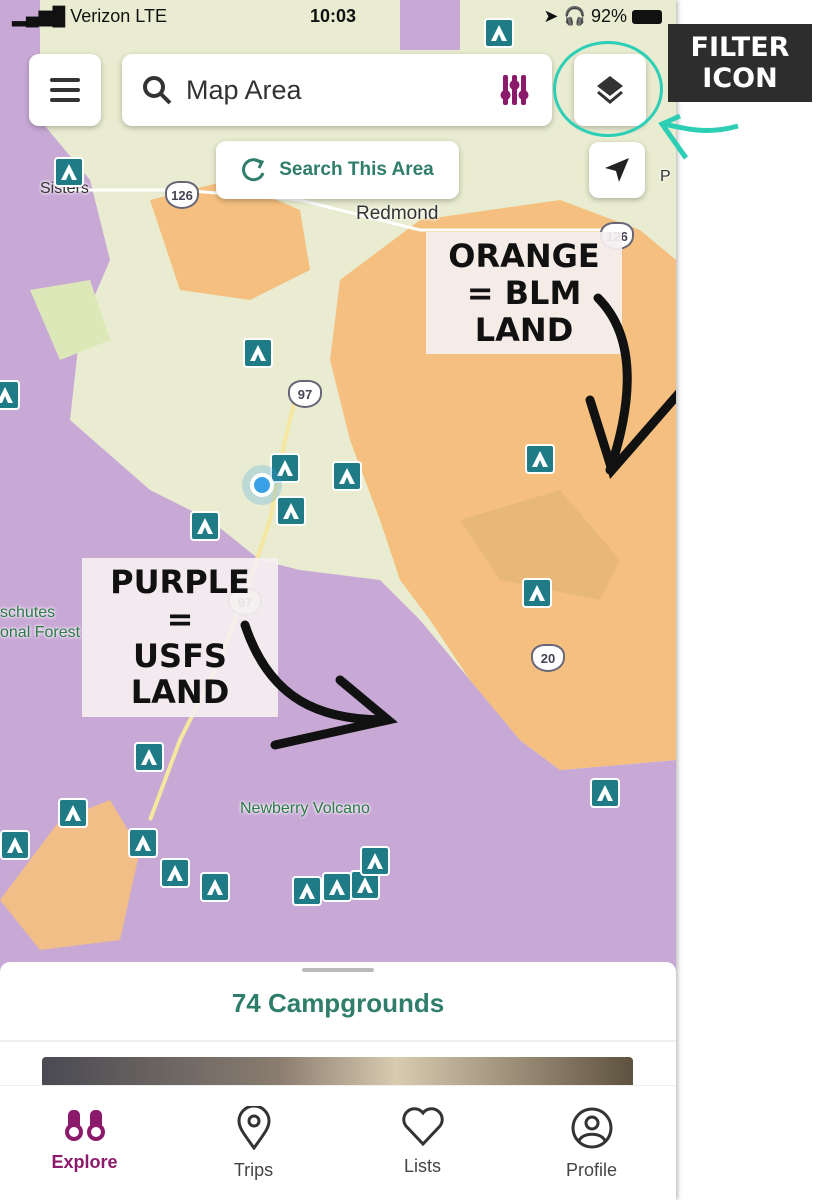 This screenshot has height=1200, width=821. I want to click on map-pin-icon, so click(253, 1128).